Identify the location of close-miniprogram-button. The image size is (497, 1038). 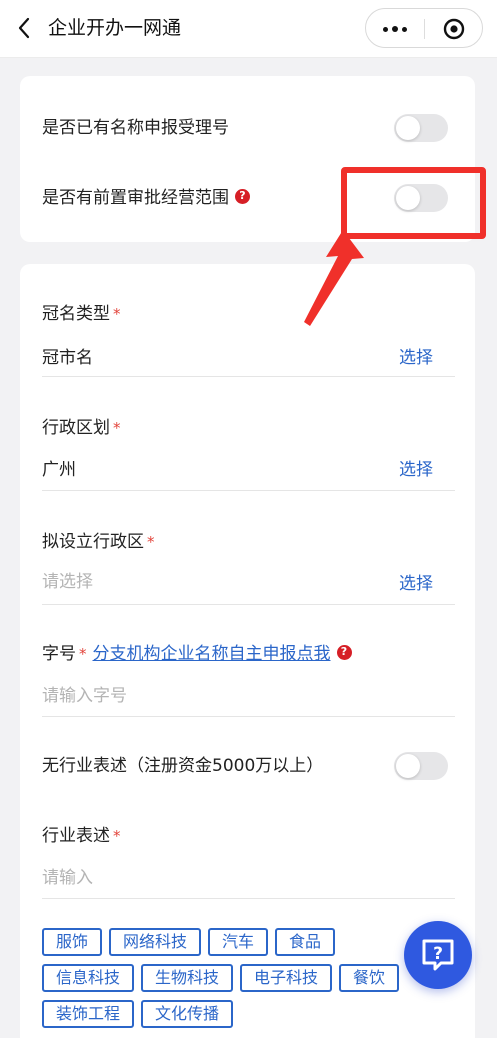
(454, 29).